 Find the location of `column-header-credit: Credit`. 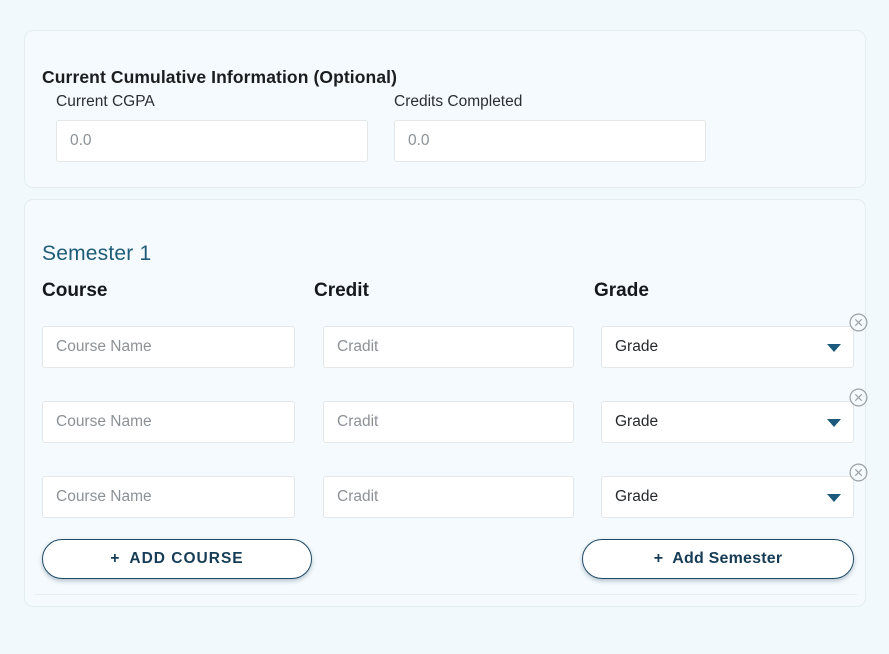

column-header-credit: Credit is located at coordinates (341, 290).